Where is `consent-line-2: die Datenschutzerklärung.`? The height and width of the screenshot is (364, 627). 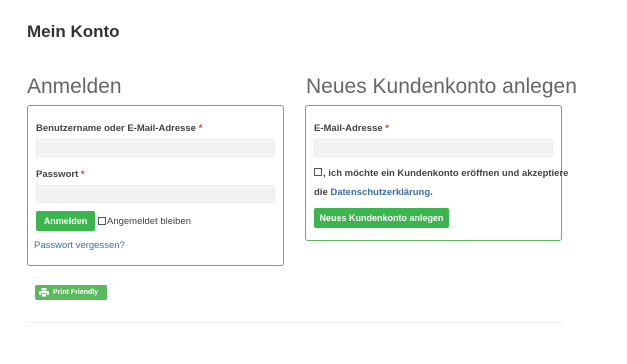
consent-line-2: die Datenschutzerklärung. is located at coordinates (373, 192).